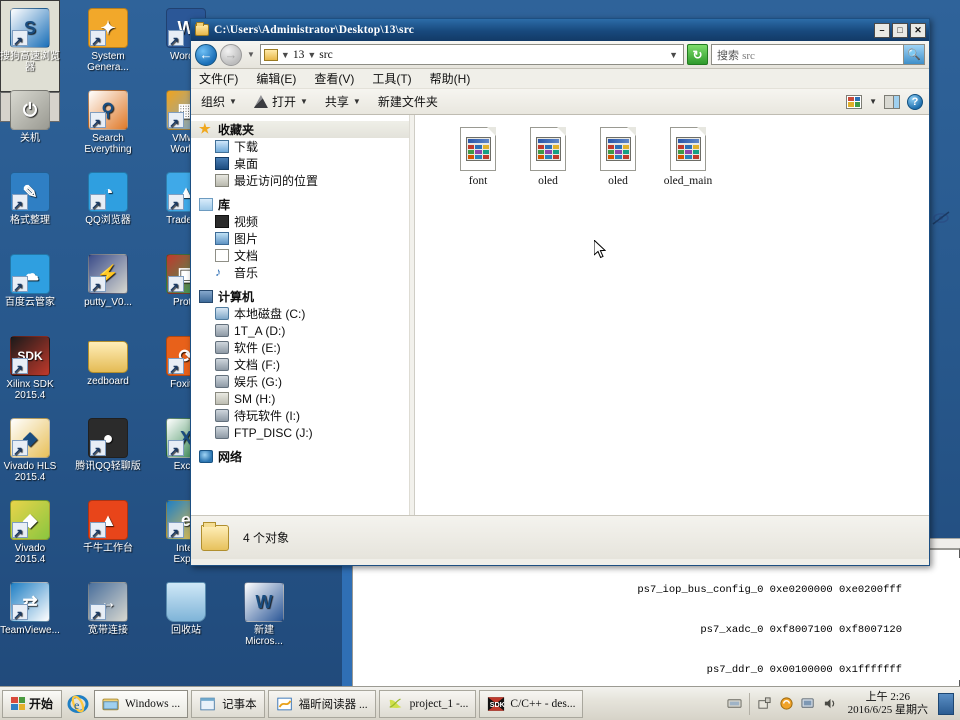 This screenshot has width=960, height=720. Describe the element at coordinates (251, 54) in the screenshot. I see `recent-pages-button: ▼` at that location.